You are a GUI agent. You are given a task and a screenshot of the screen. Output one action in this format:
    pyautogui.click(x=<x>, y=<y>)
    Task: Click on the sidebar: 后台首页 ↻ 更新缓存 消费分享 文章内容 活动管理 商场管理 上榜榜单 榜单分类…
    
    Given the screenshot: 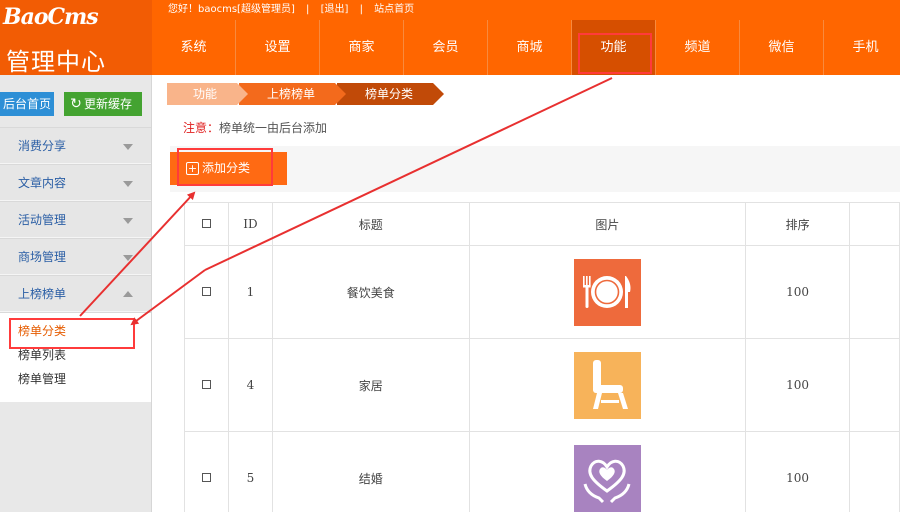 What is the action you would take?
    pyautogui.click(x=76, y=293)
    